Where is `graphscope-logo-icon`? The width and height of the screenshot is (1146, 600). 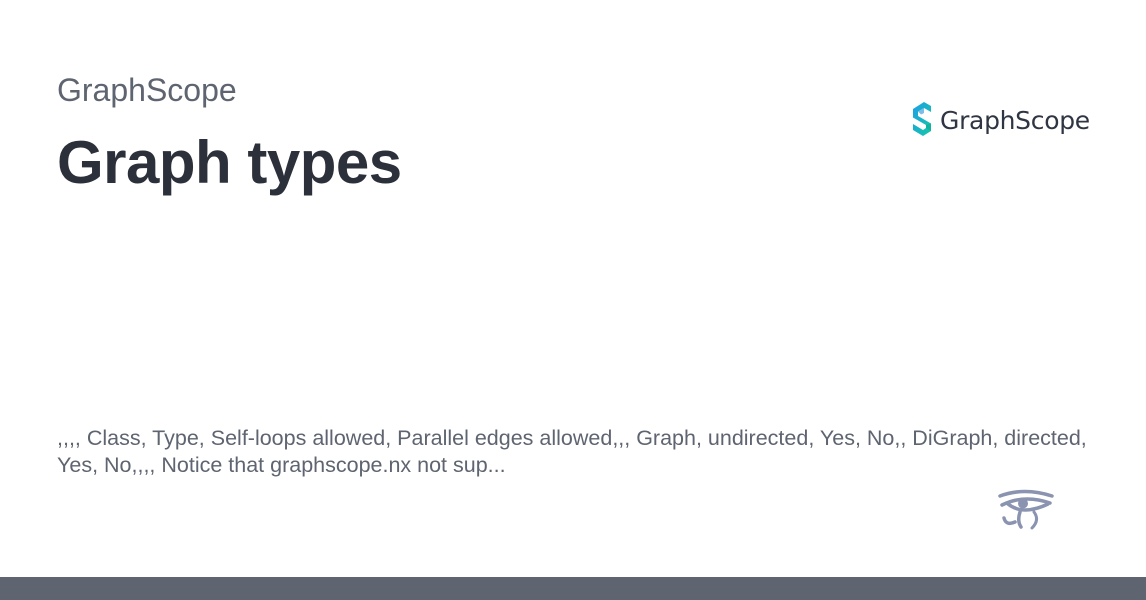
graphscope-logo-icon is located at coordinates (922, 119).